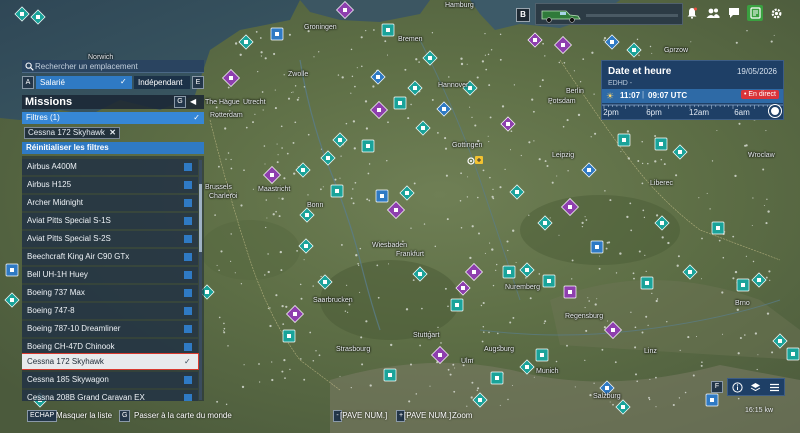  What do you see at coordinates (737, 387) in the screenshot?
I see `info-icon` at bounding box center [737, 387].